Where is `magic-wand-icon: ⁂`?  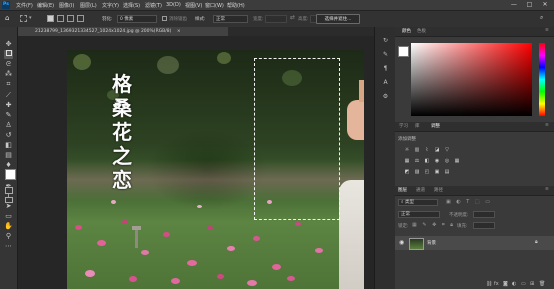
magic-wand-icon: ⁂ is located at coordinates (8, 74).